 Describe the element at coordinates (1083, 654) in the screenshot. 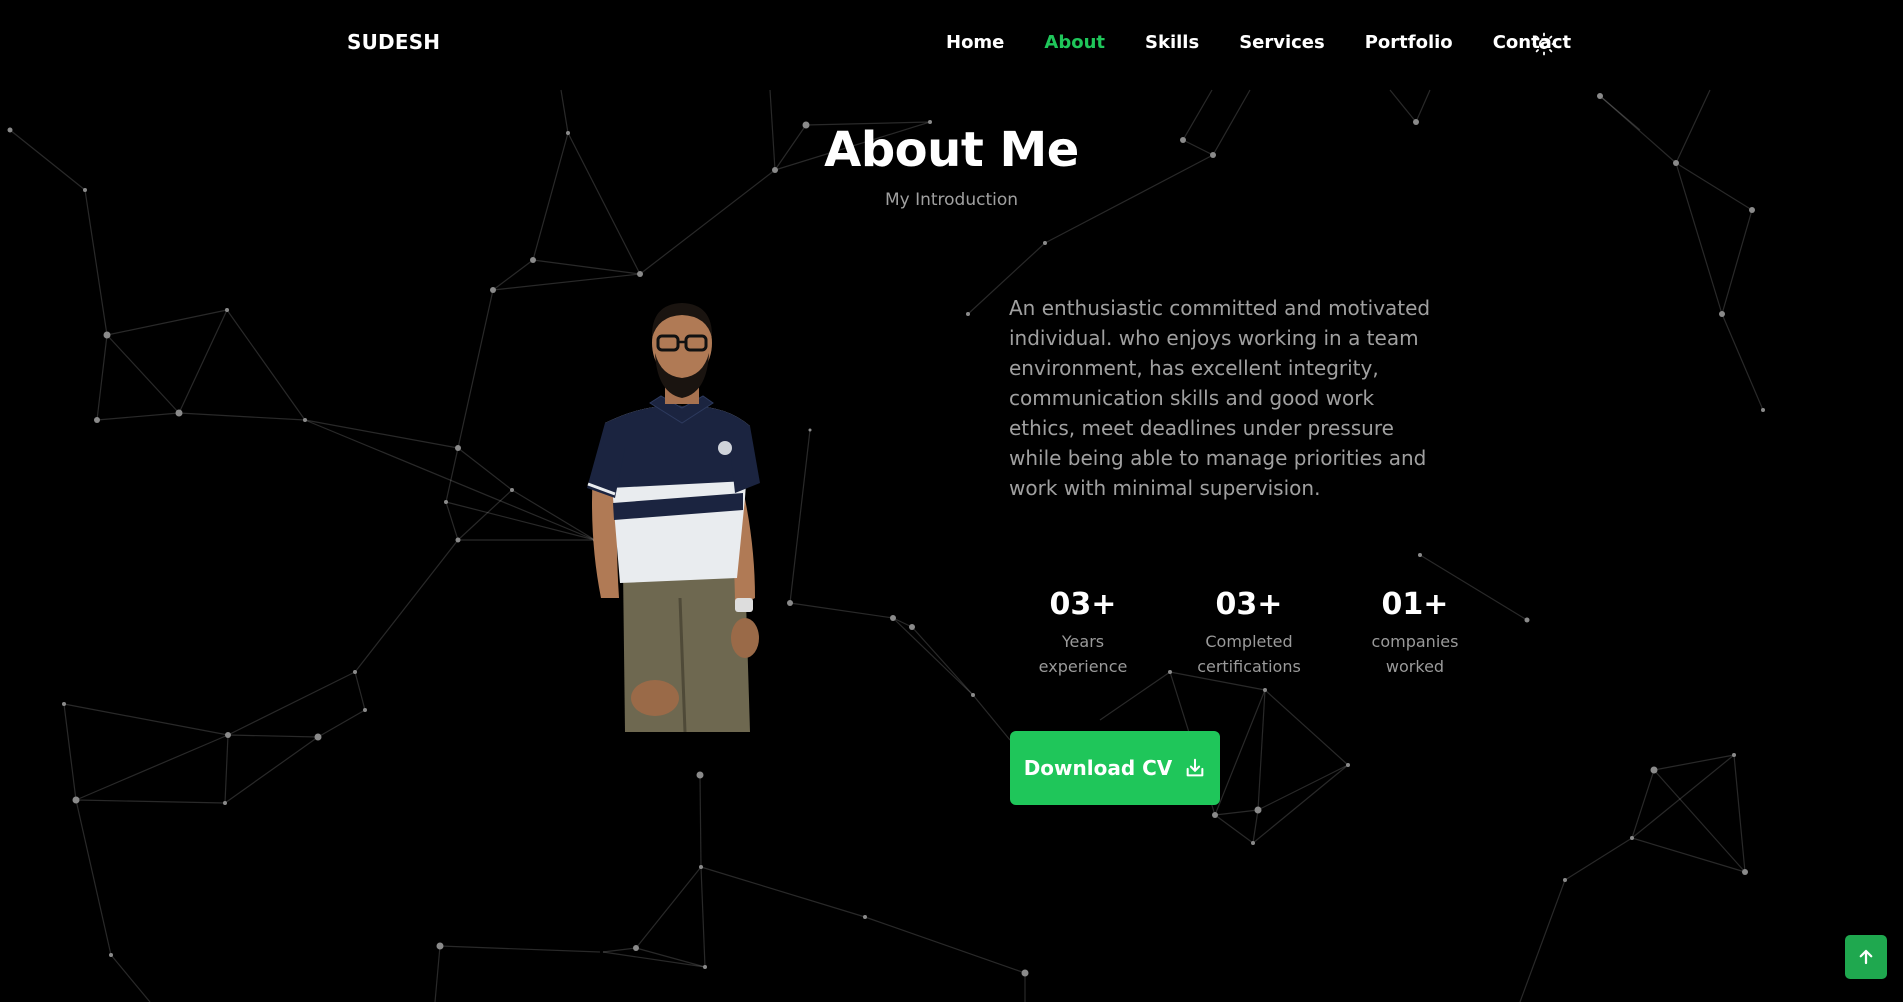

I see `stat-label: Years experience` at that location.